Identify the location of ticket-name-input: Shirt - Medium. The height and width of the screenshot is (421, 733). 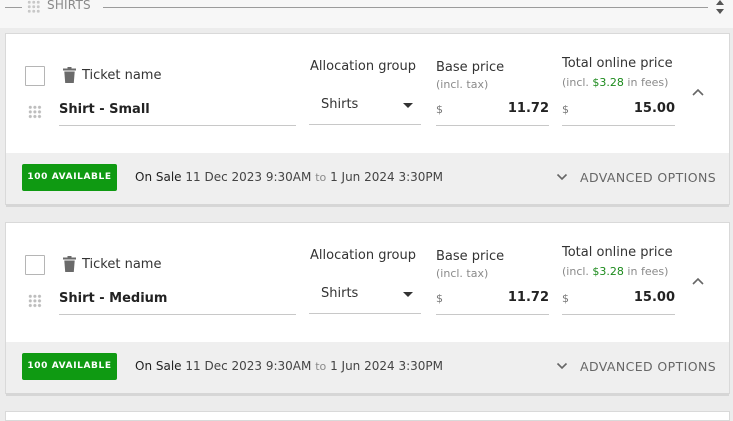
(177, 300).